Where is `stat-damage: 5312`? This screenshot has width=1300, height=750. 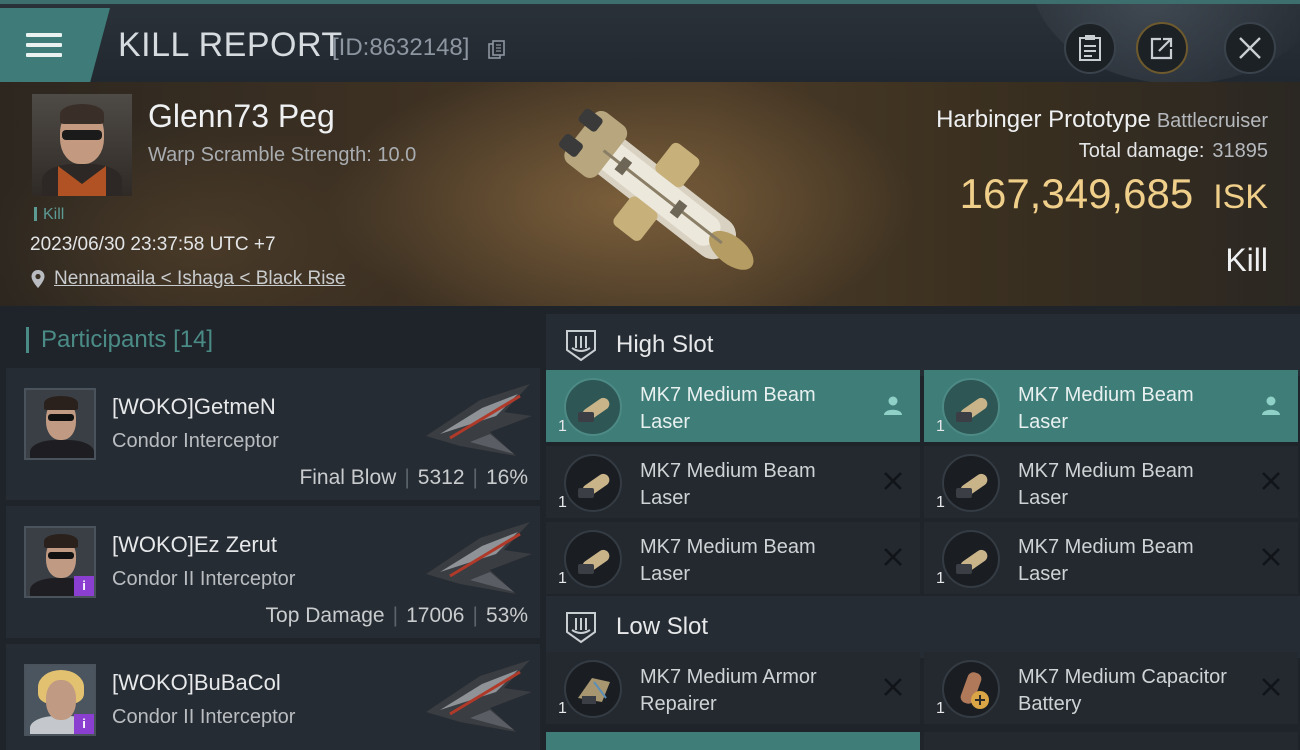 stat-damage: 5312 is located at coordinates (441, 477).